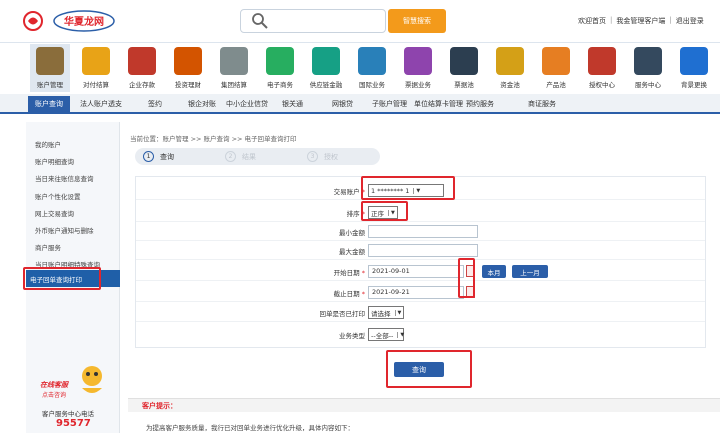 This screenshot has width=720, height=433. I want to click on tip-bar, so click(424, 405).